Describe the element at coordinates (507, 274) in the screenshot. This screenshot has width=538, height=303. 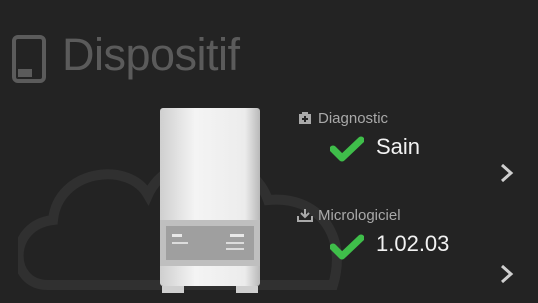
I see `firmware-chevron-right-icon` at that location.